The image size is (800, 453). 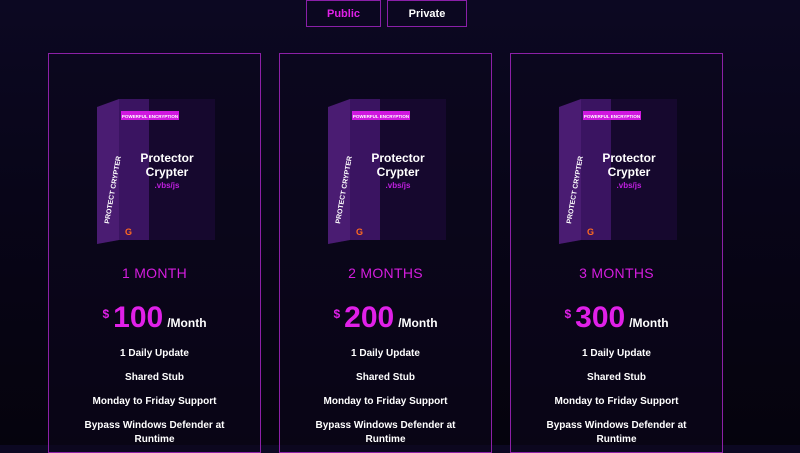 What do you see at coordinates (427, 13) in the screenshot?
I see `tab-private: Private` at bounding box center [427, 13].